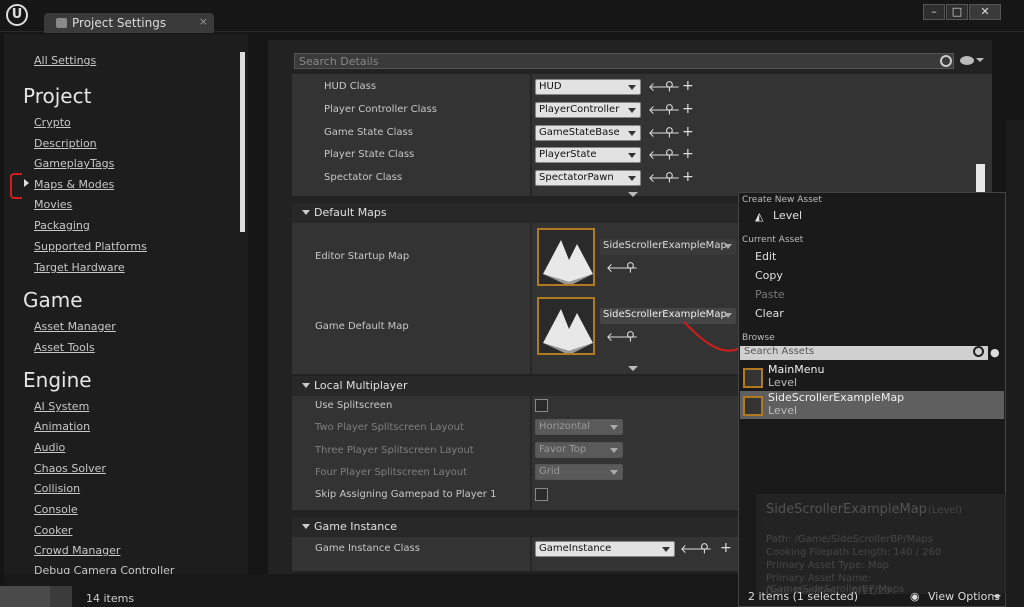 The height and width of the screenshot is (607, 1024). What do you see at coordinates (642, 87) in the screenshot?
I see `property-row: HUD Class HUD 🡐 ⚲ +` at bounding box center [642, 87].